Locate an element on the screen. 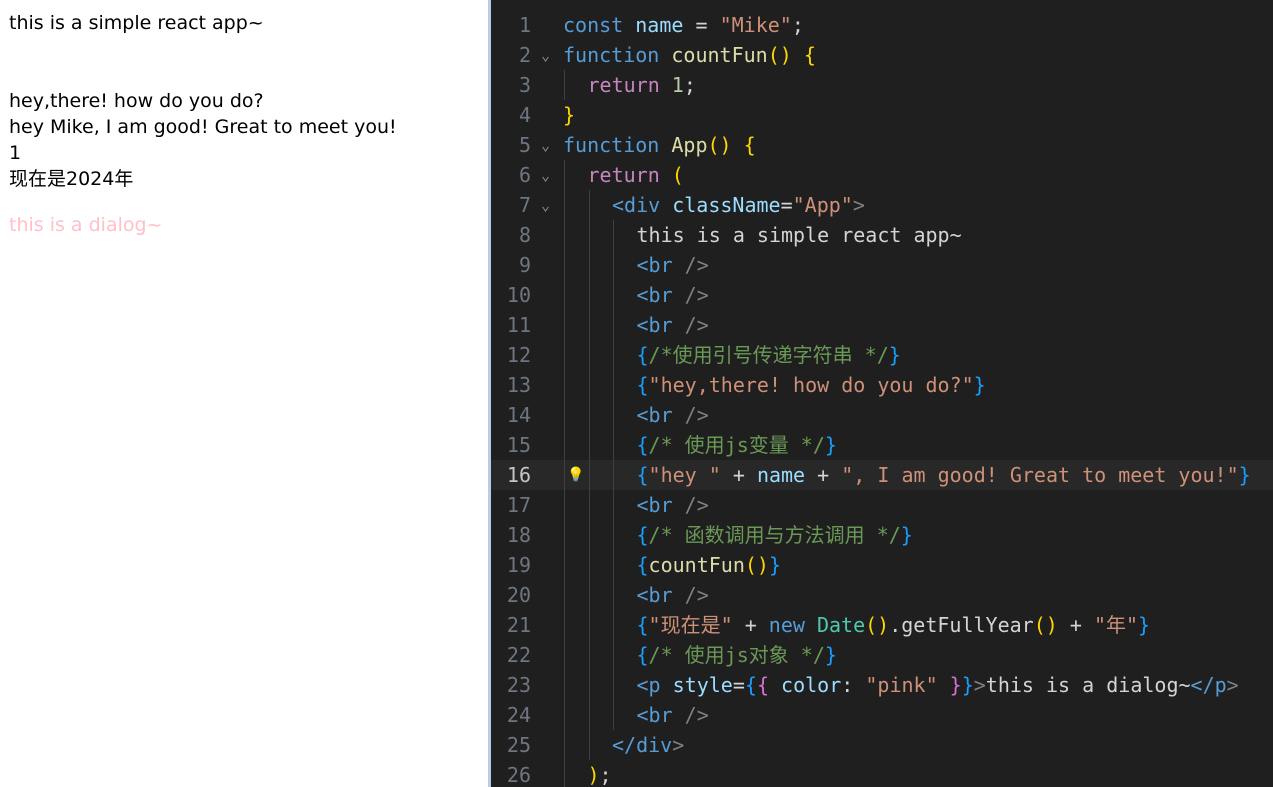 Image resolution: width=1273 pixels, height=787 pixels. line-number: 7 is located at coordinates (524, 205).